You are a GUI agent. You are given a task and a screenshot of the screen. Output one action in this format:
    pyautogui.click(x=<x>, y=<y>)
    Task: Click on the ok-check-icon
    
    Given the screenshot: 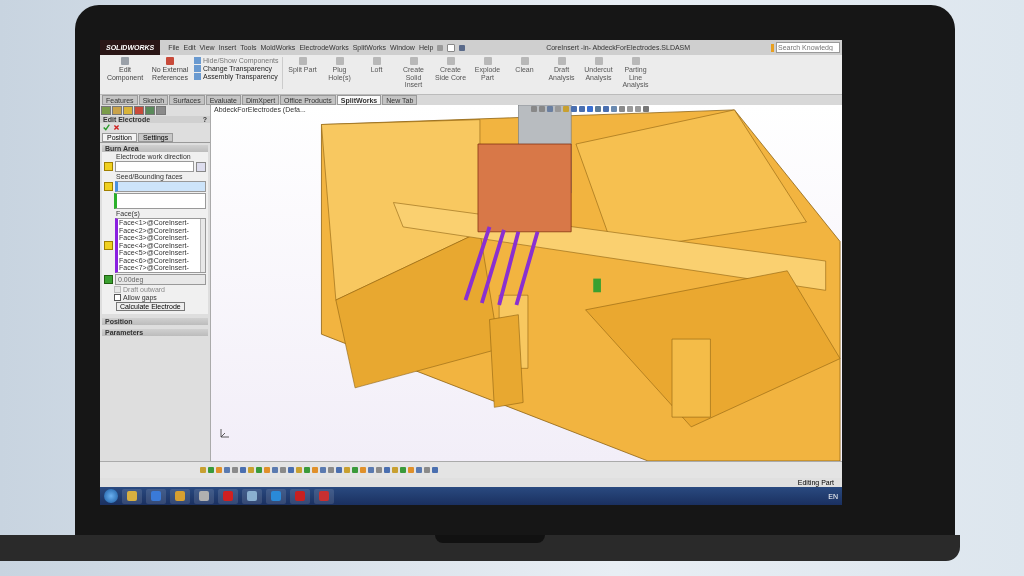 What is the action you would take?
    pyautogui.click(x=106, y=127)
    